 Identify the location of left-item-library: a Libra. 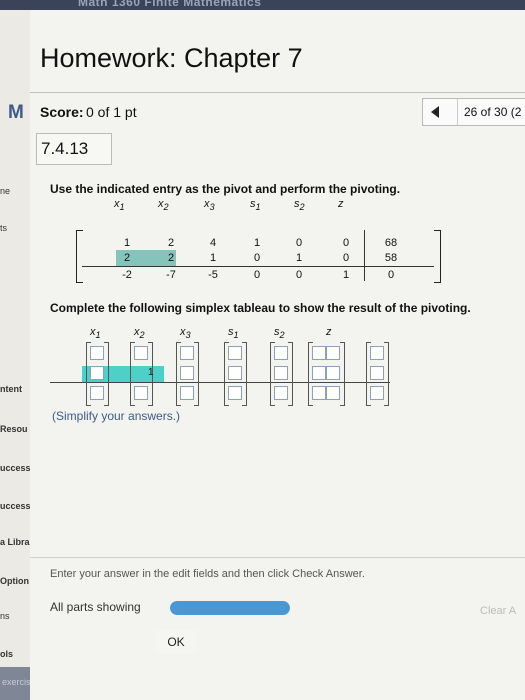
(15, 542).